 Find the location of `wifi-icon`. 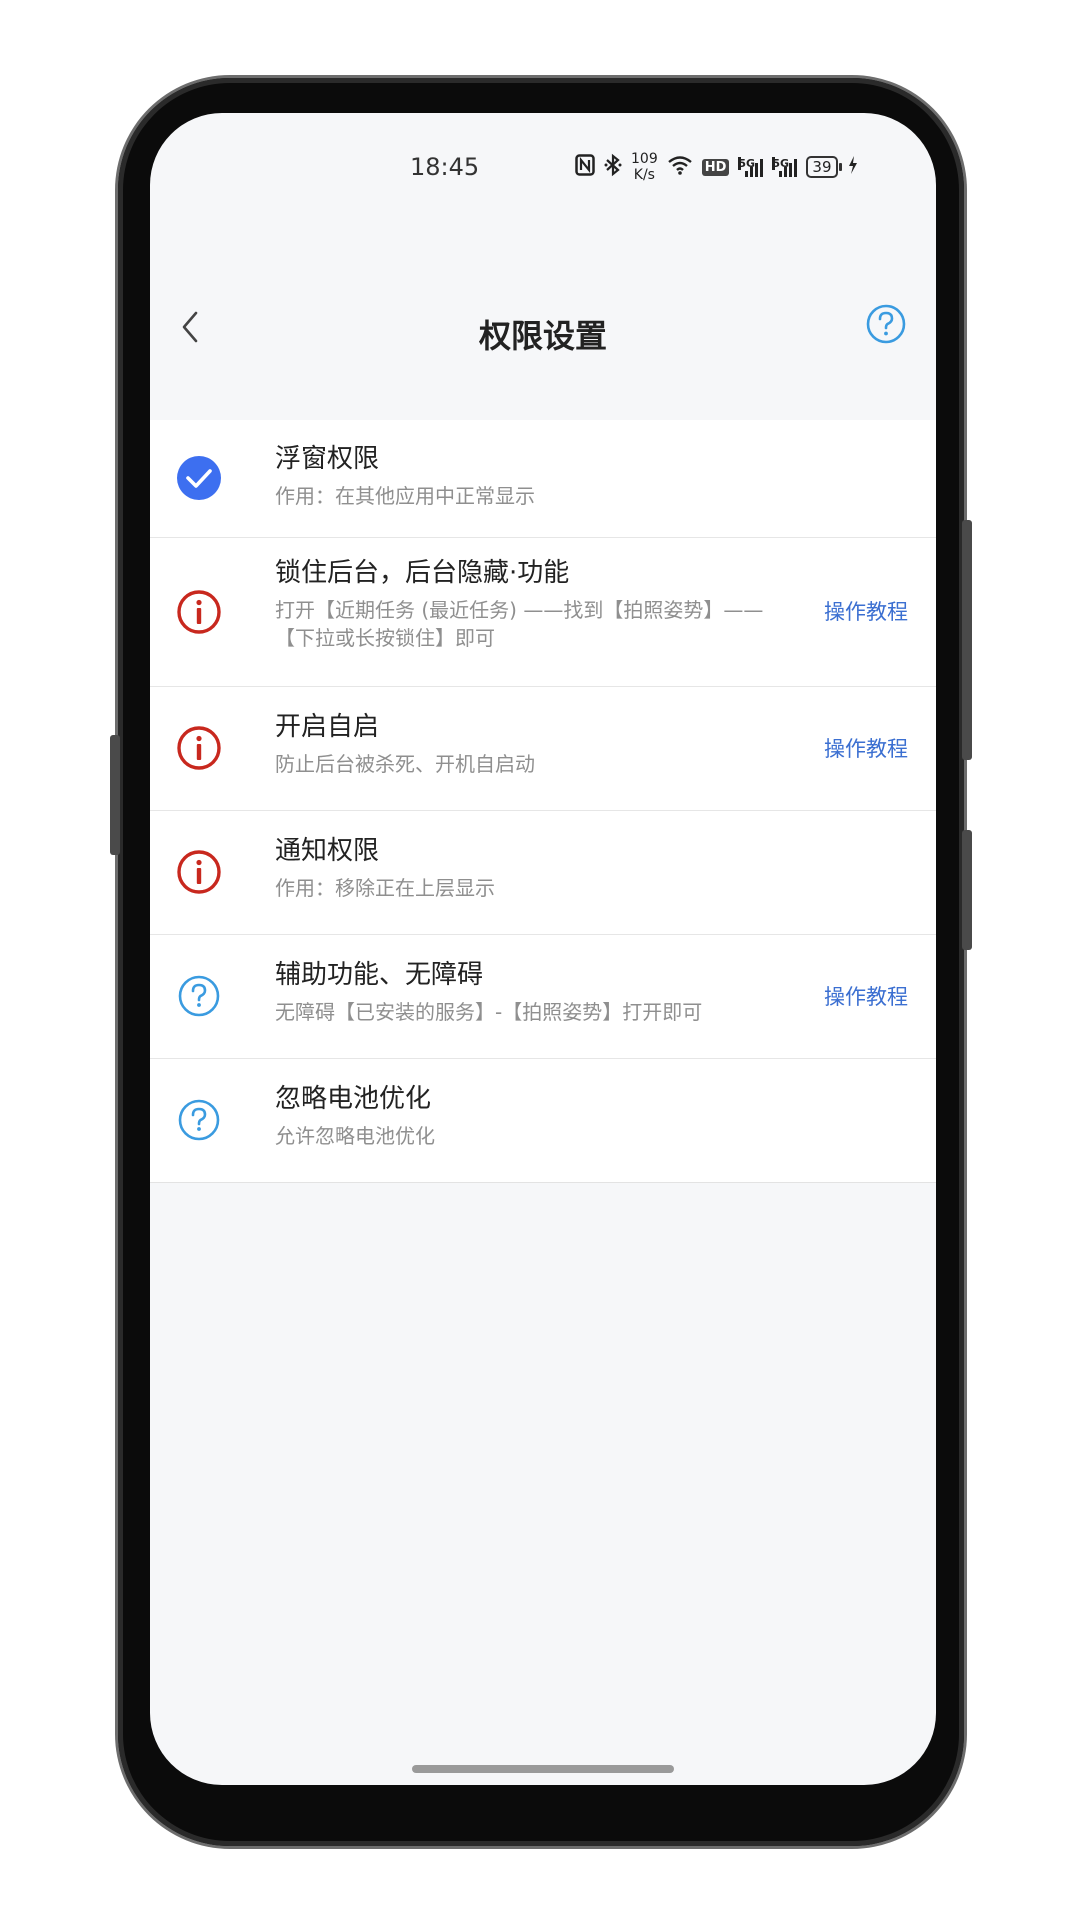

wifi-icon is located at coordinates (680, 167).